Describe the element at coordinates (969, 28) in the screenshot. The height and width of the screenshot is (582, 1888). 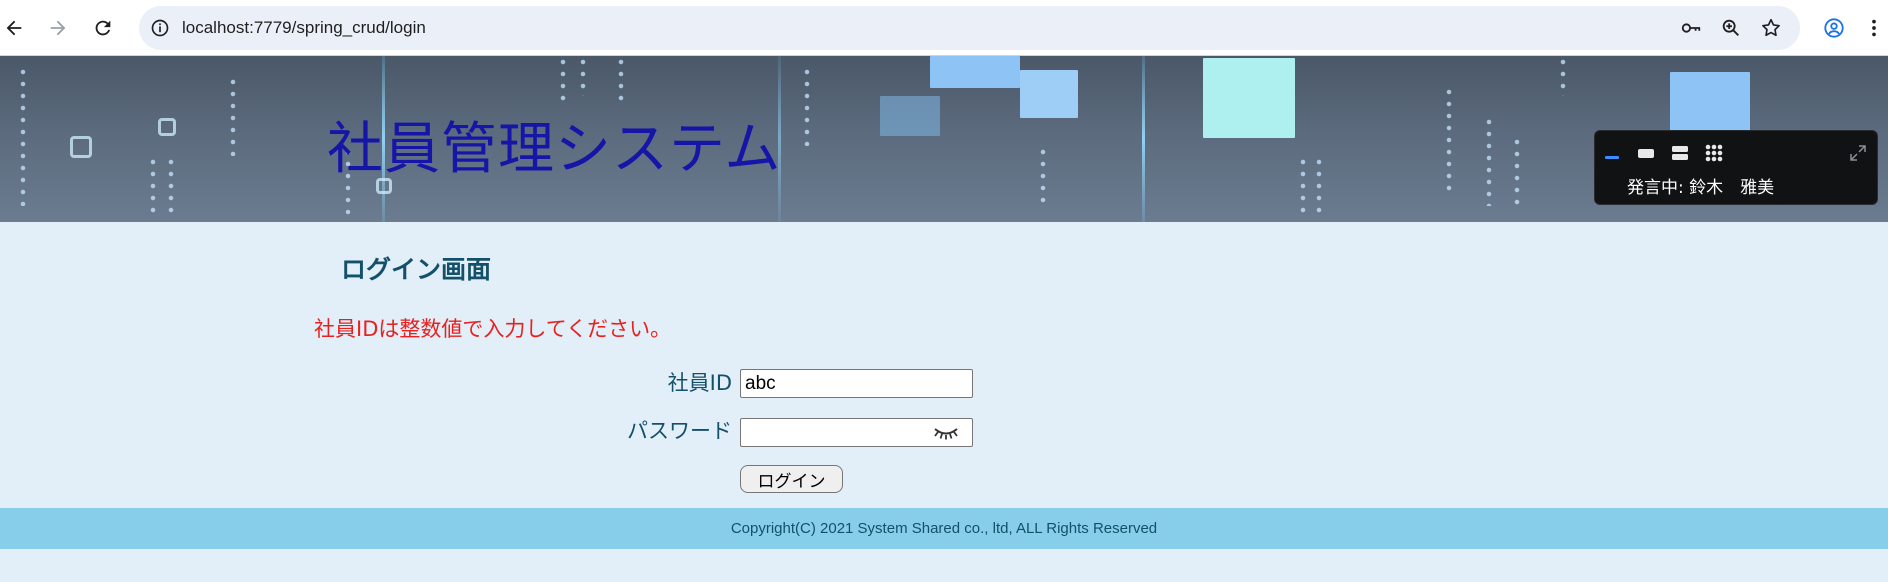
I see `address-bar: localhost:7779/spring_crud/login` at that location.